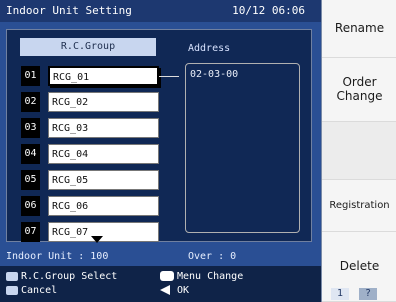  What do you see at coordinates (69, 10) in the screenshot?
I see `window-title: Indoor Unit Setting` at bounding box center [69, 10].